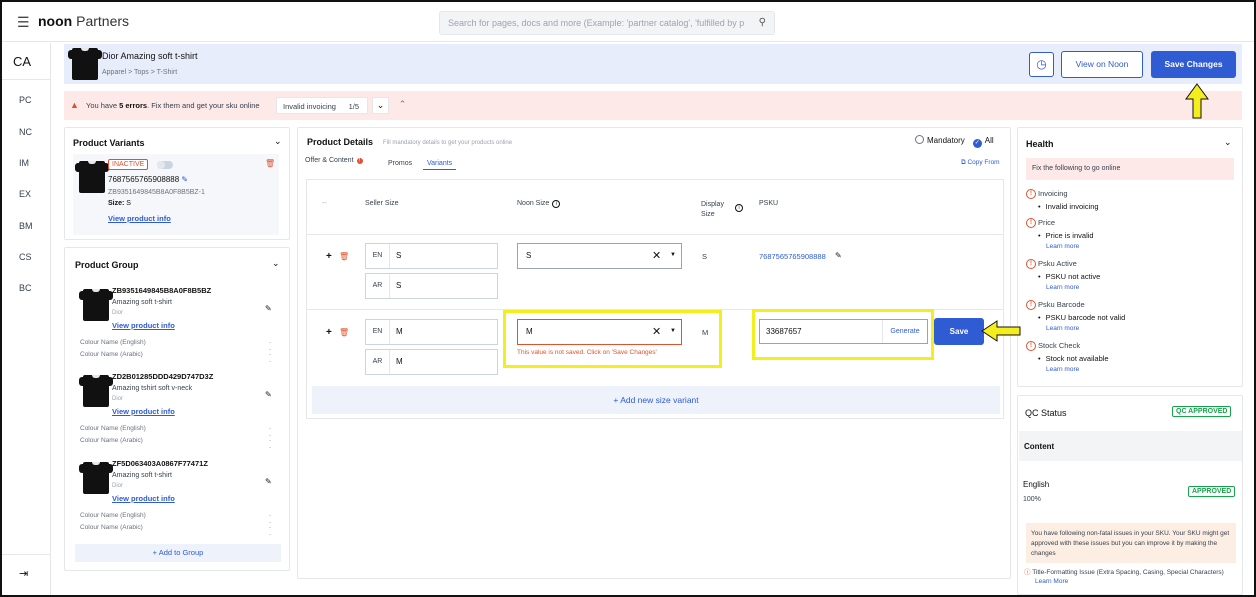 Image resolution: width=1256 pixels, height=597 pixels. I want to click on psku-link: 7687565765908888, so click(792, 256).